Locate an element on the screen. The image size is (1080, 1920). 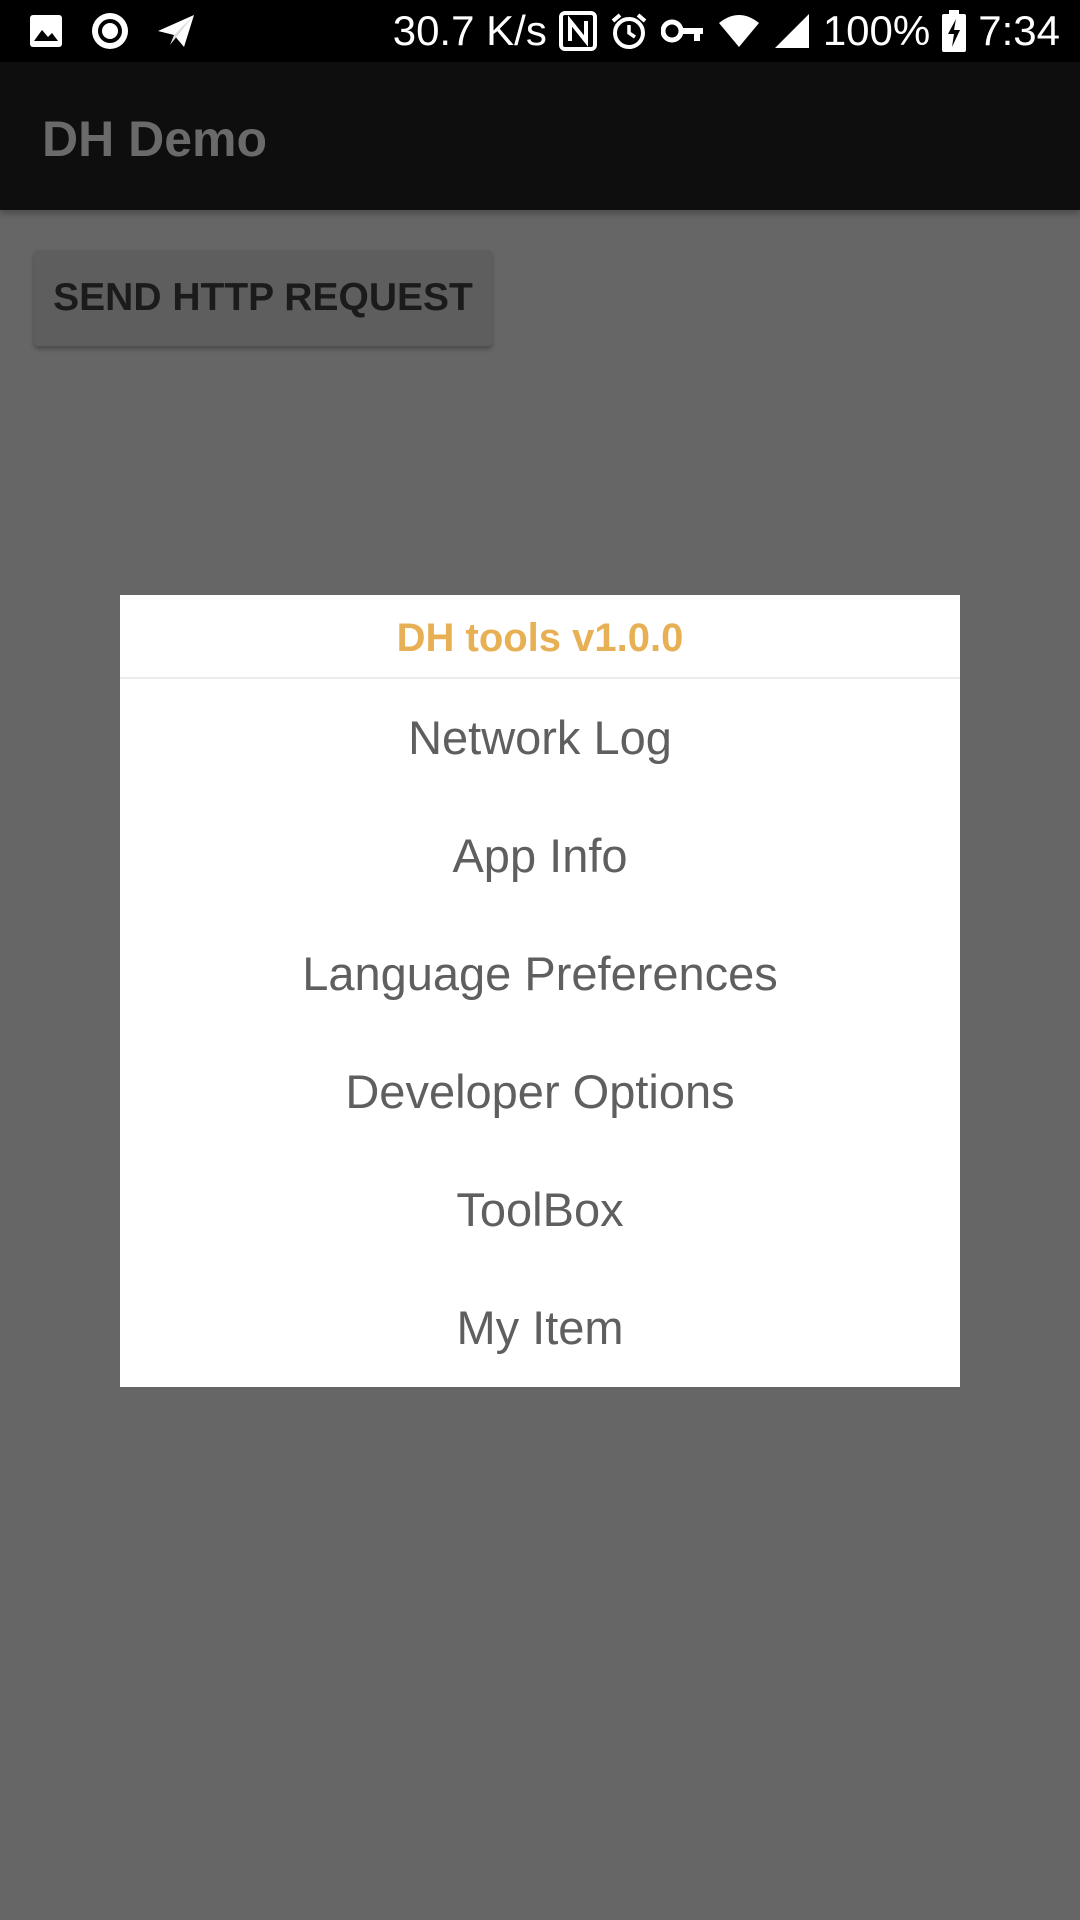
dialog-title: DH tools v1.0.0 is located at coordinates (540, 638).